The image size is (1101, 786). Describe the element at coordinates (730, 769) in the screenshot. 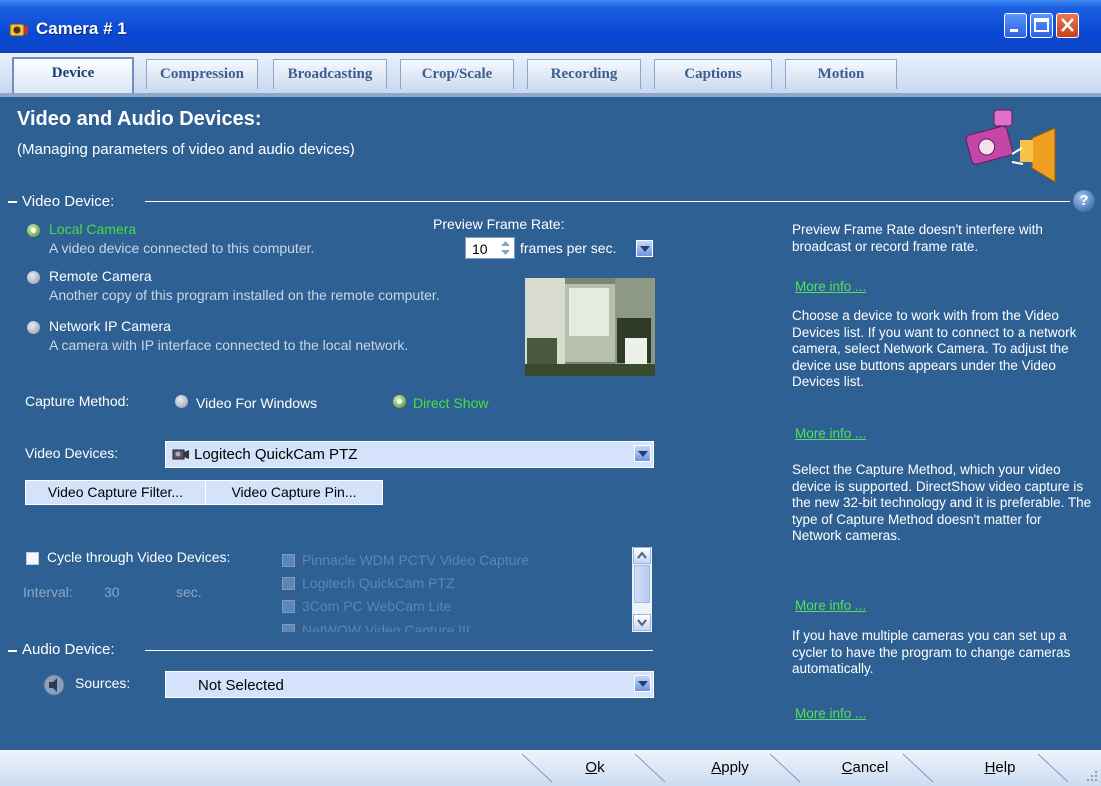

I see `apply-button: Apply` at that location.